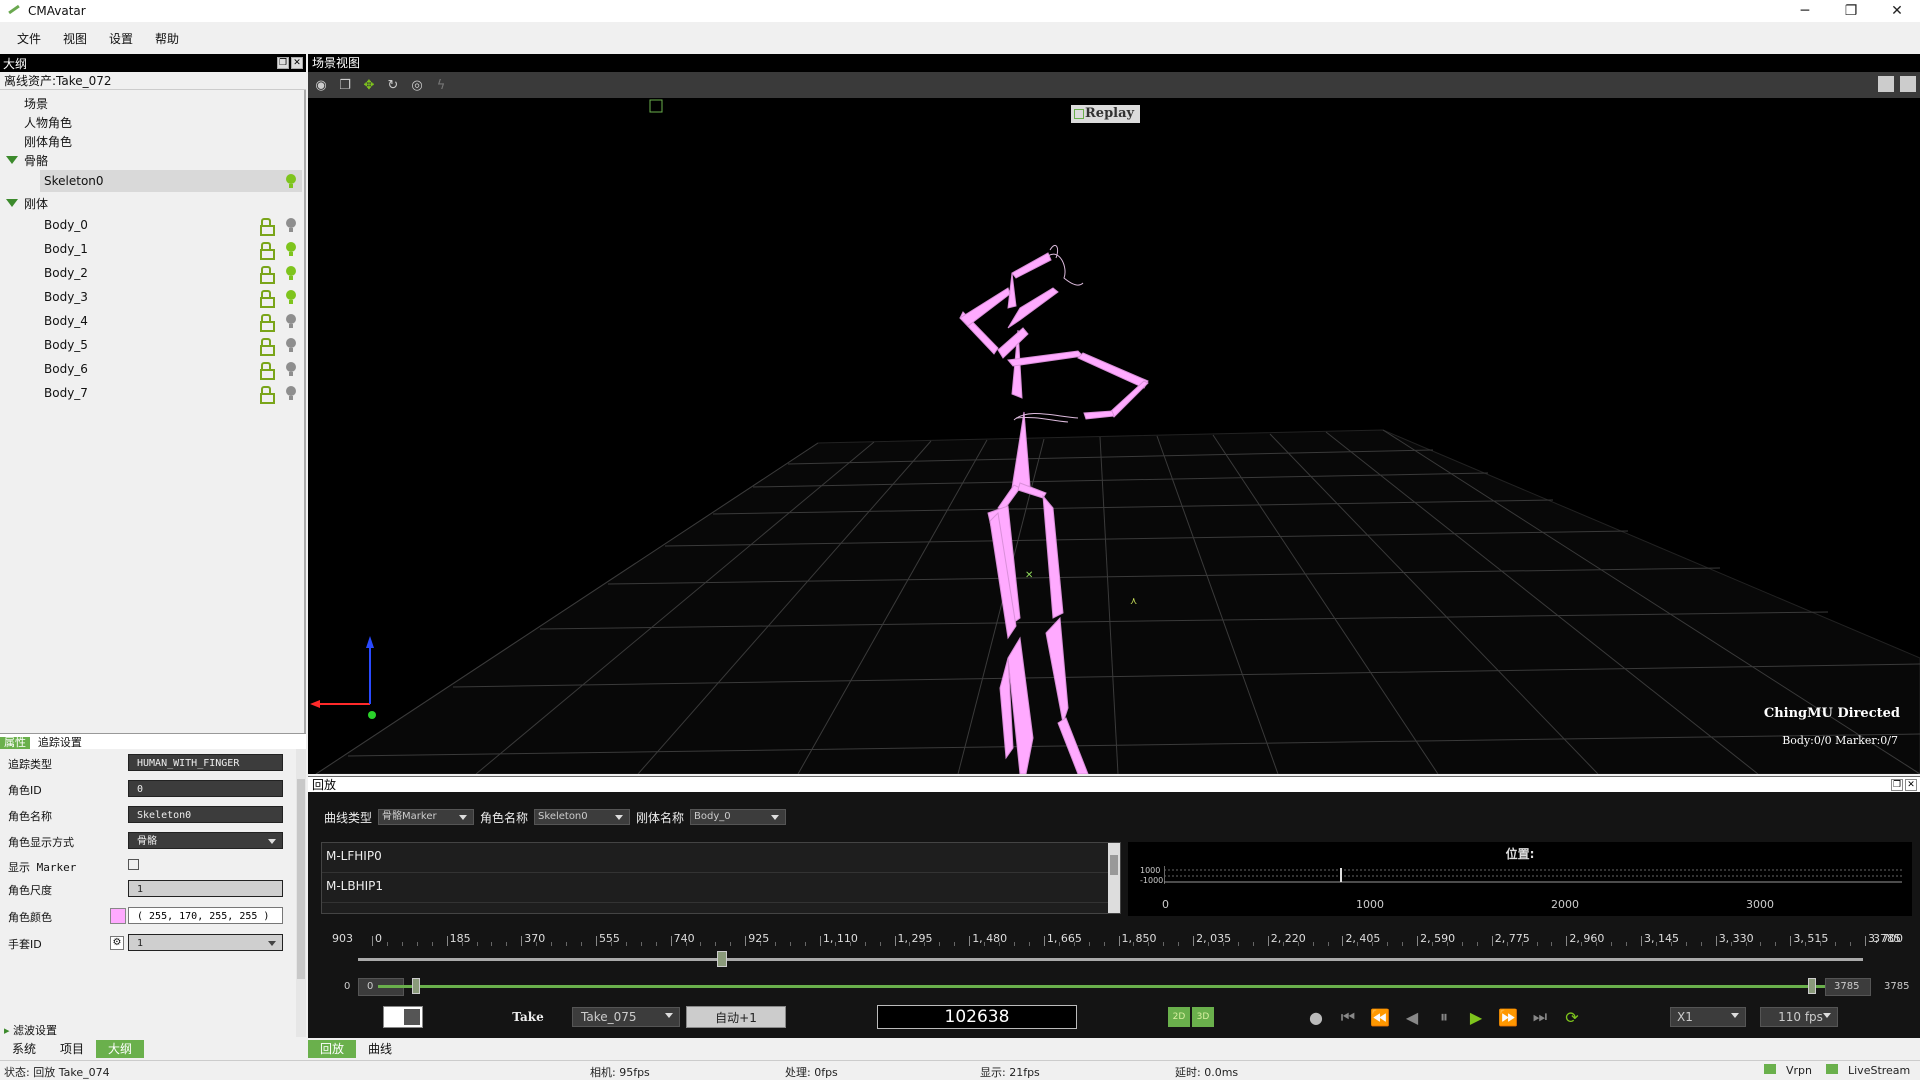  I want to click on fps-field: 110 fps, so click(1799, 1017).